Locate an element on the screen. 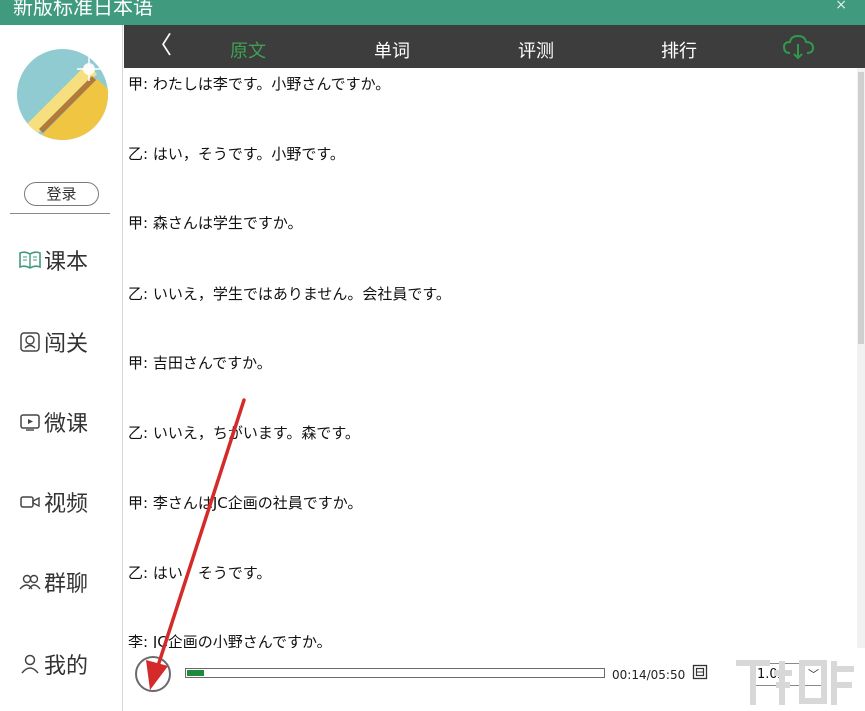 Image resolution: width=865 pixels, height=711 pixels. scrollbar-thumb is located at coordinates (861, 208).